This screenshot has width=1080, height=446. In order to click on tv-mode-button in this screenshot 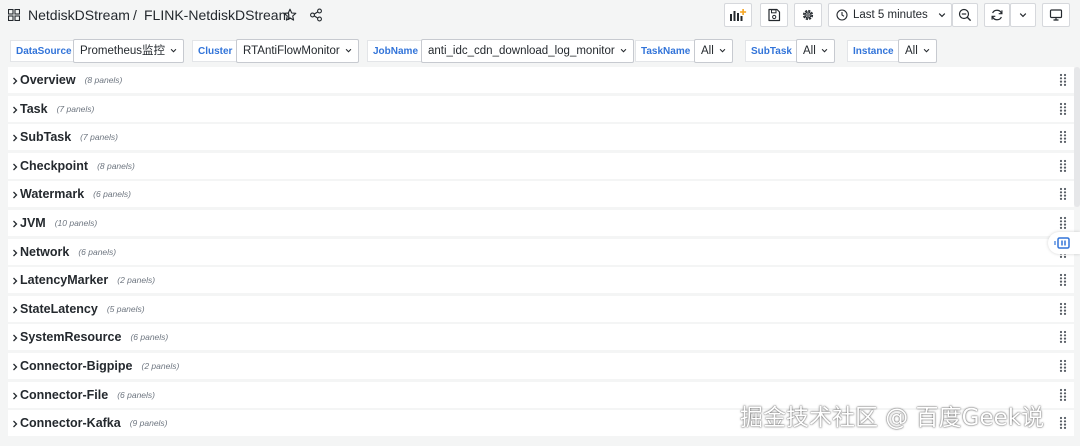, I will do `click(1056, 15)`.